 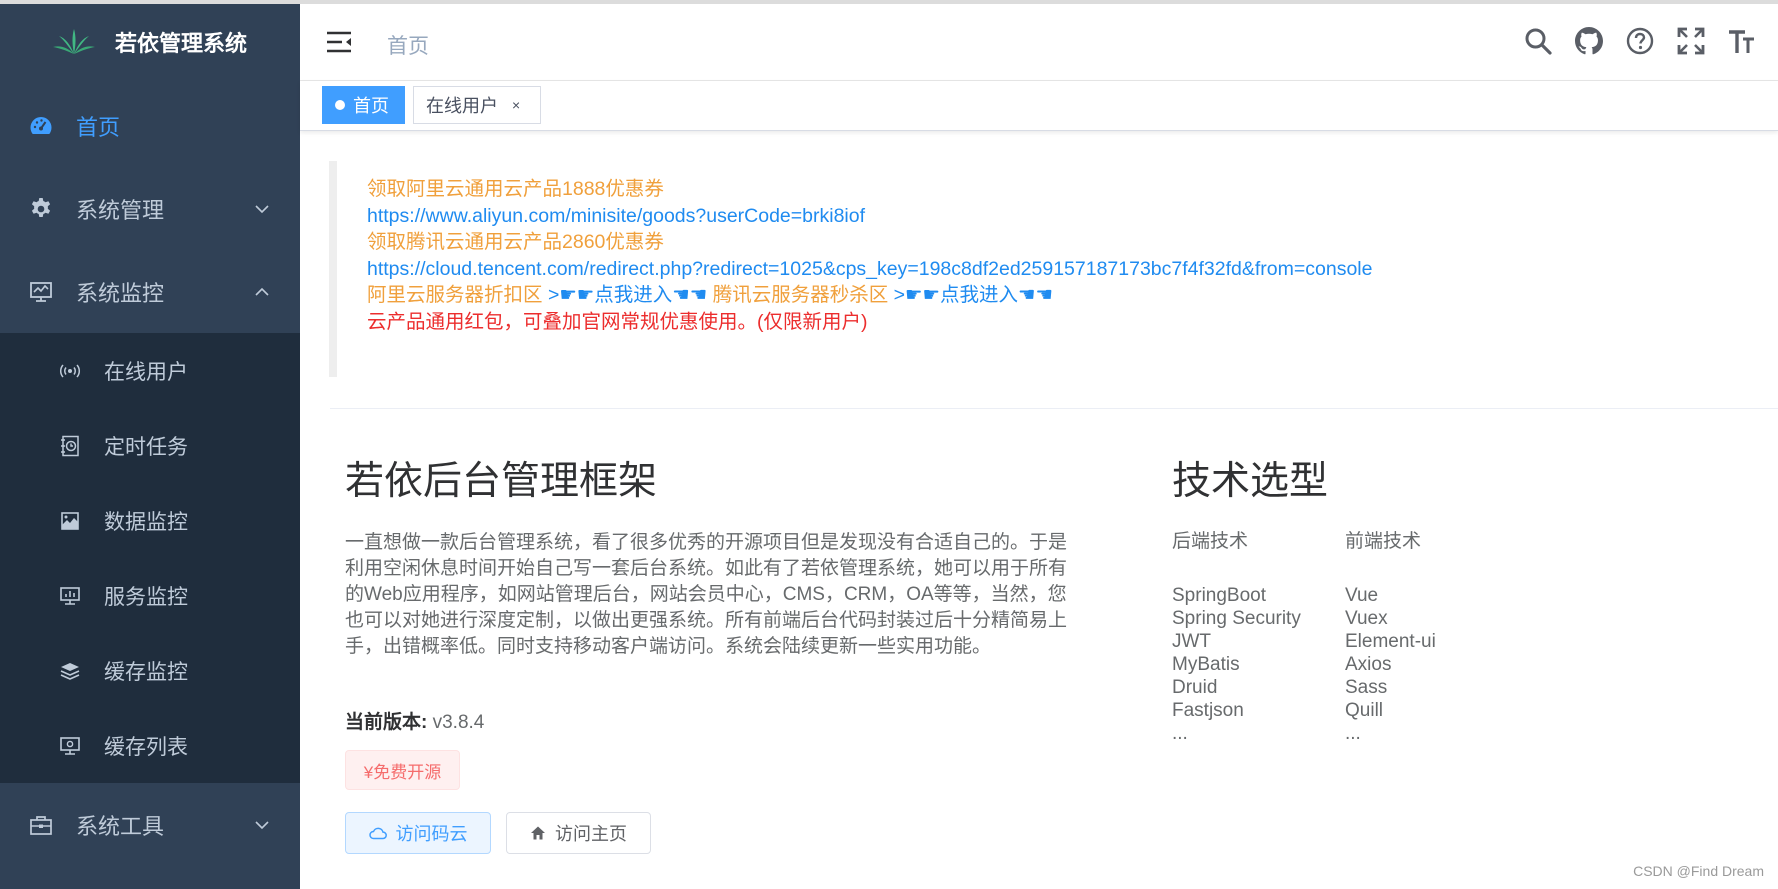 I want to click on sidebar-item-label: 缓存列表, so click(x=146, y=747).